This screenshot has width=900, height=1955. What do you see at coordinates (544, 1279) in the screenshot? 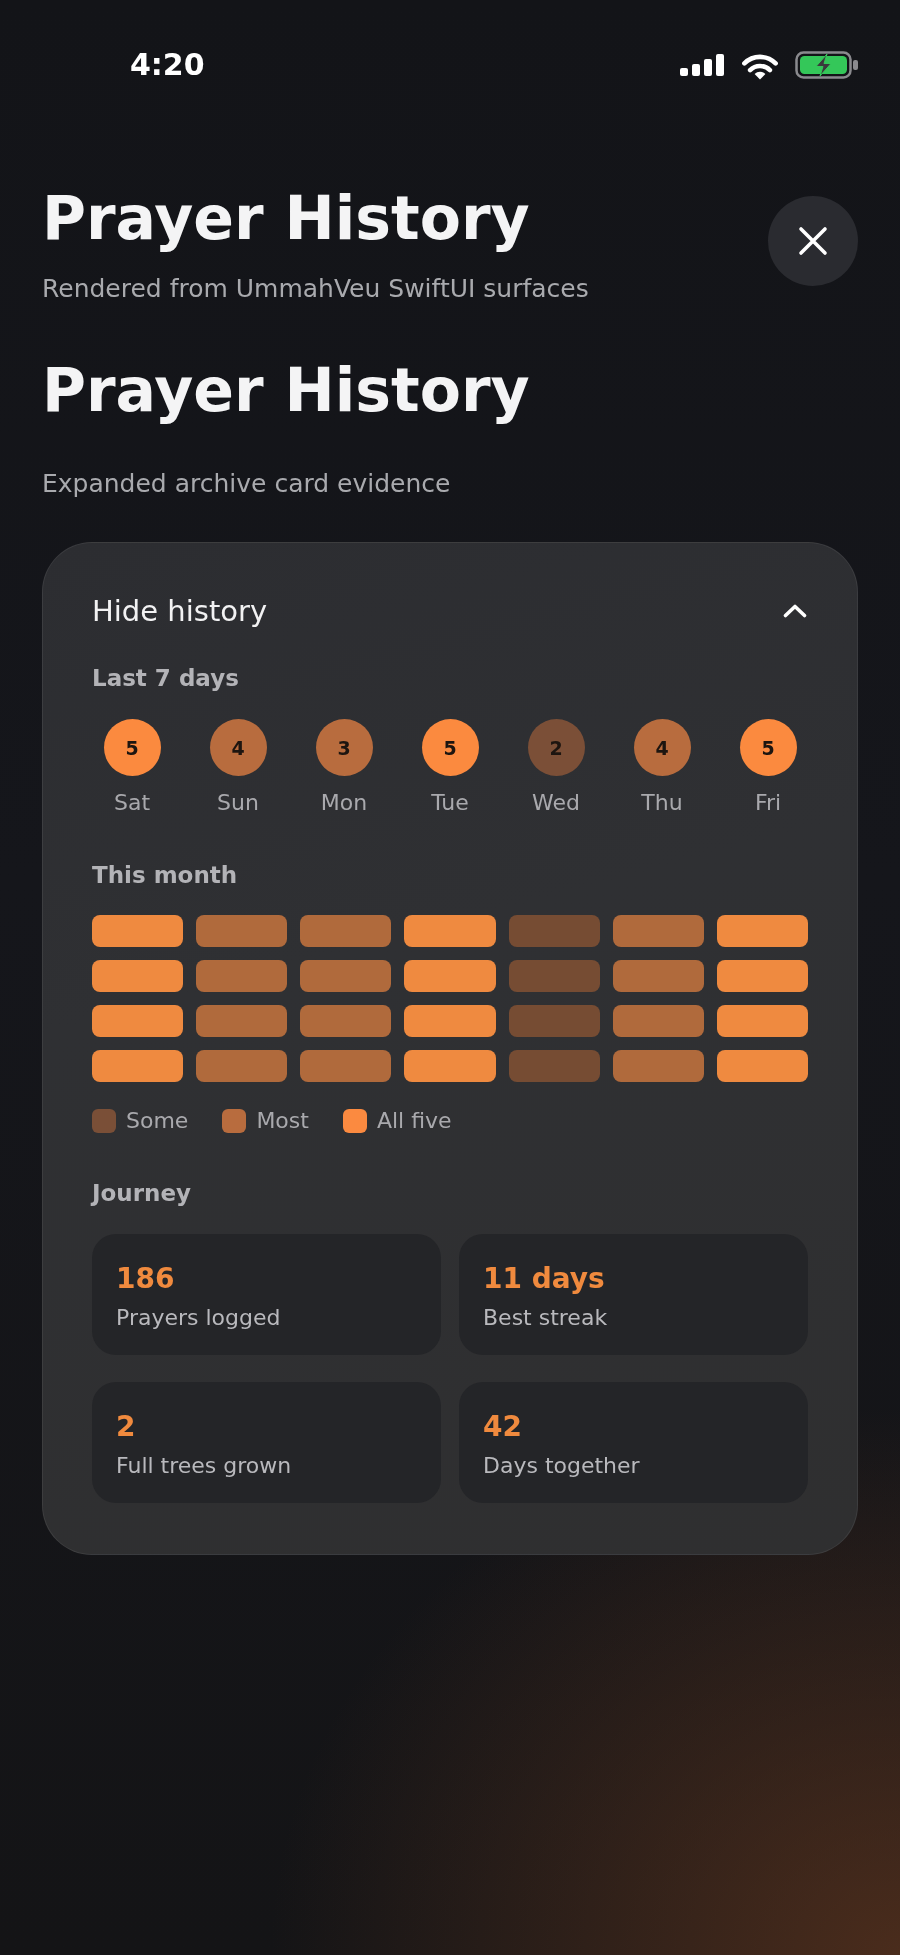
I see `stat-value: 11 days` at bounding box center [544, 1279].